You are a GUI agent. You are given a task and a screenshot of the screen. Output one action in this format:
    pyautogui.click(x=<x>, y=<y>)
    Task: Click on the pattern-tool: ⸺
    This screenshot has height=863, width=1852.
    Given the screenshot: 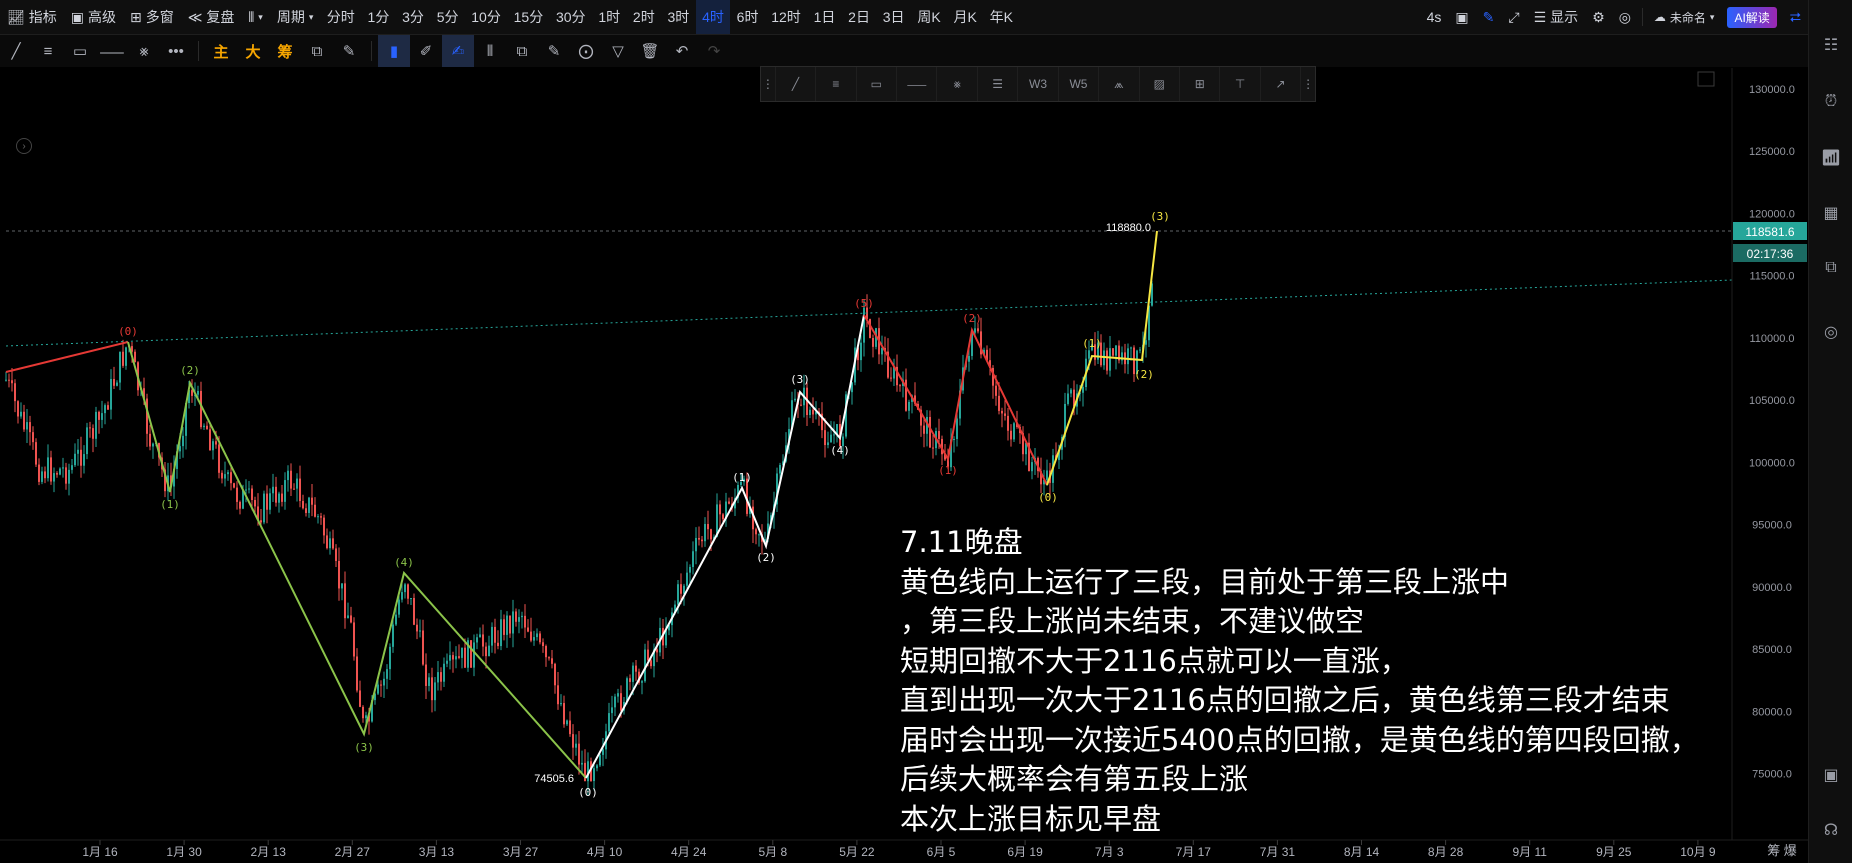 What is the action you would take?
    pyautogui.click(x=112, y=51)
    